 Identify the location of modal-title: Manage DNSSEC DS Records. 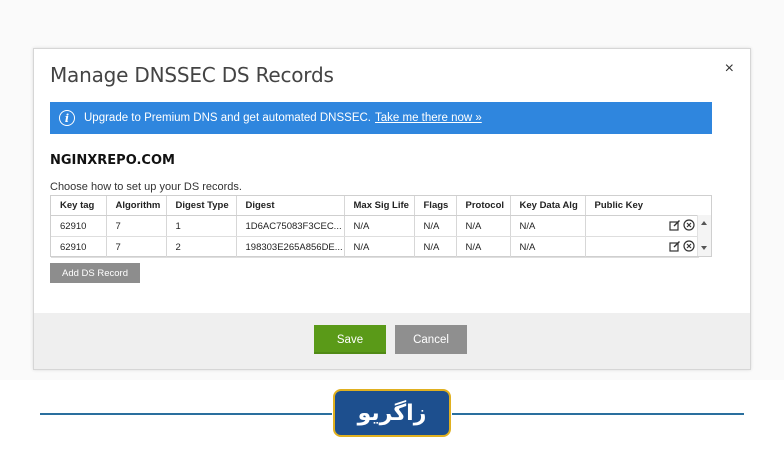
(192, 75).